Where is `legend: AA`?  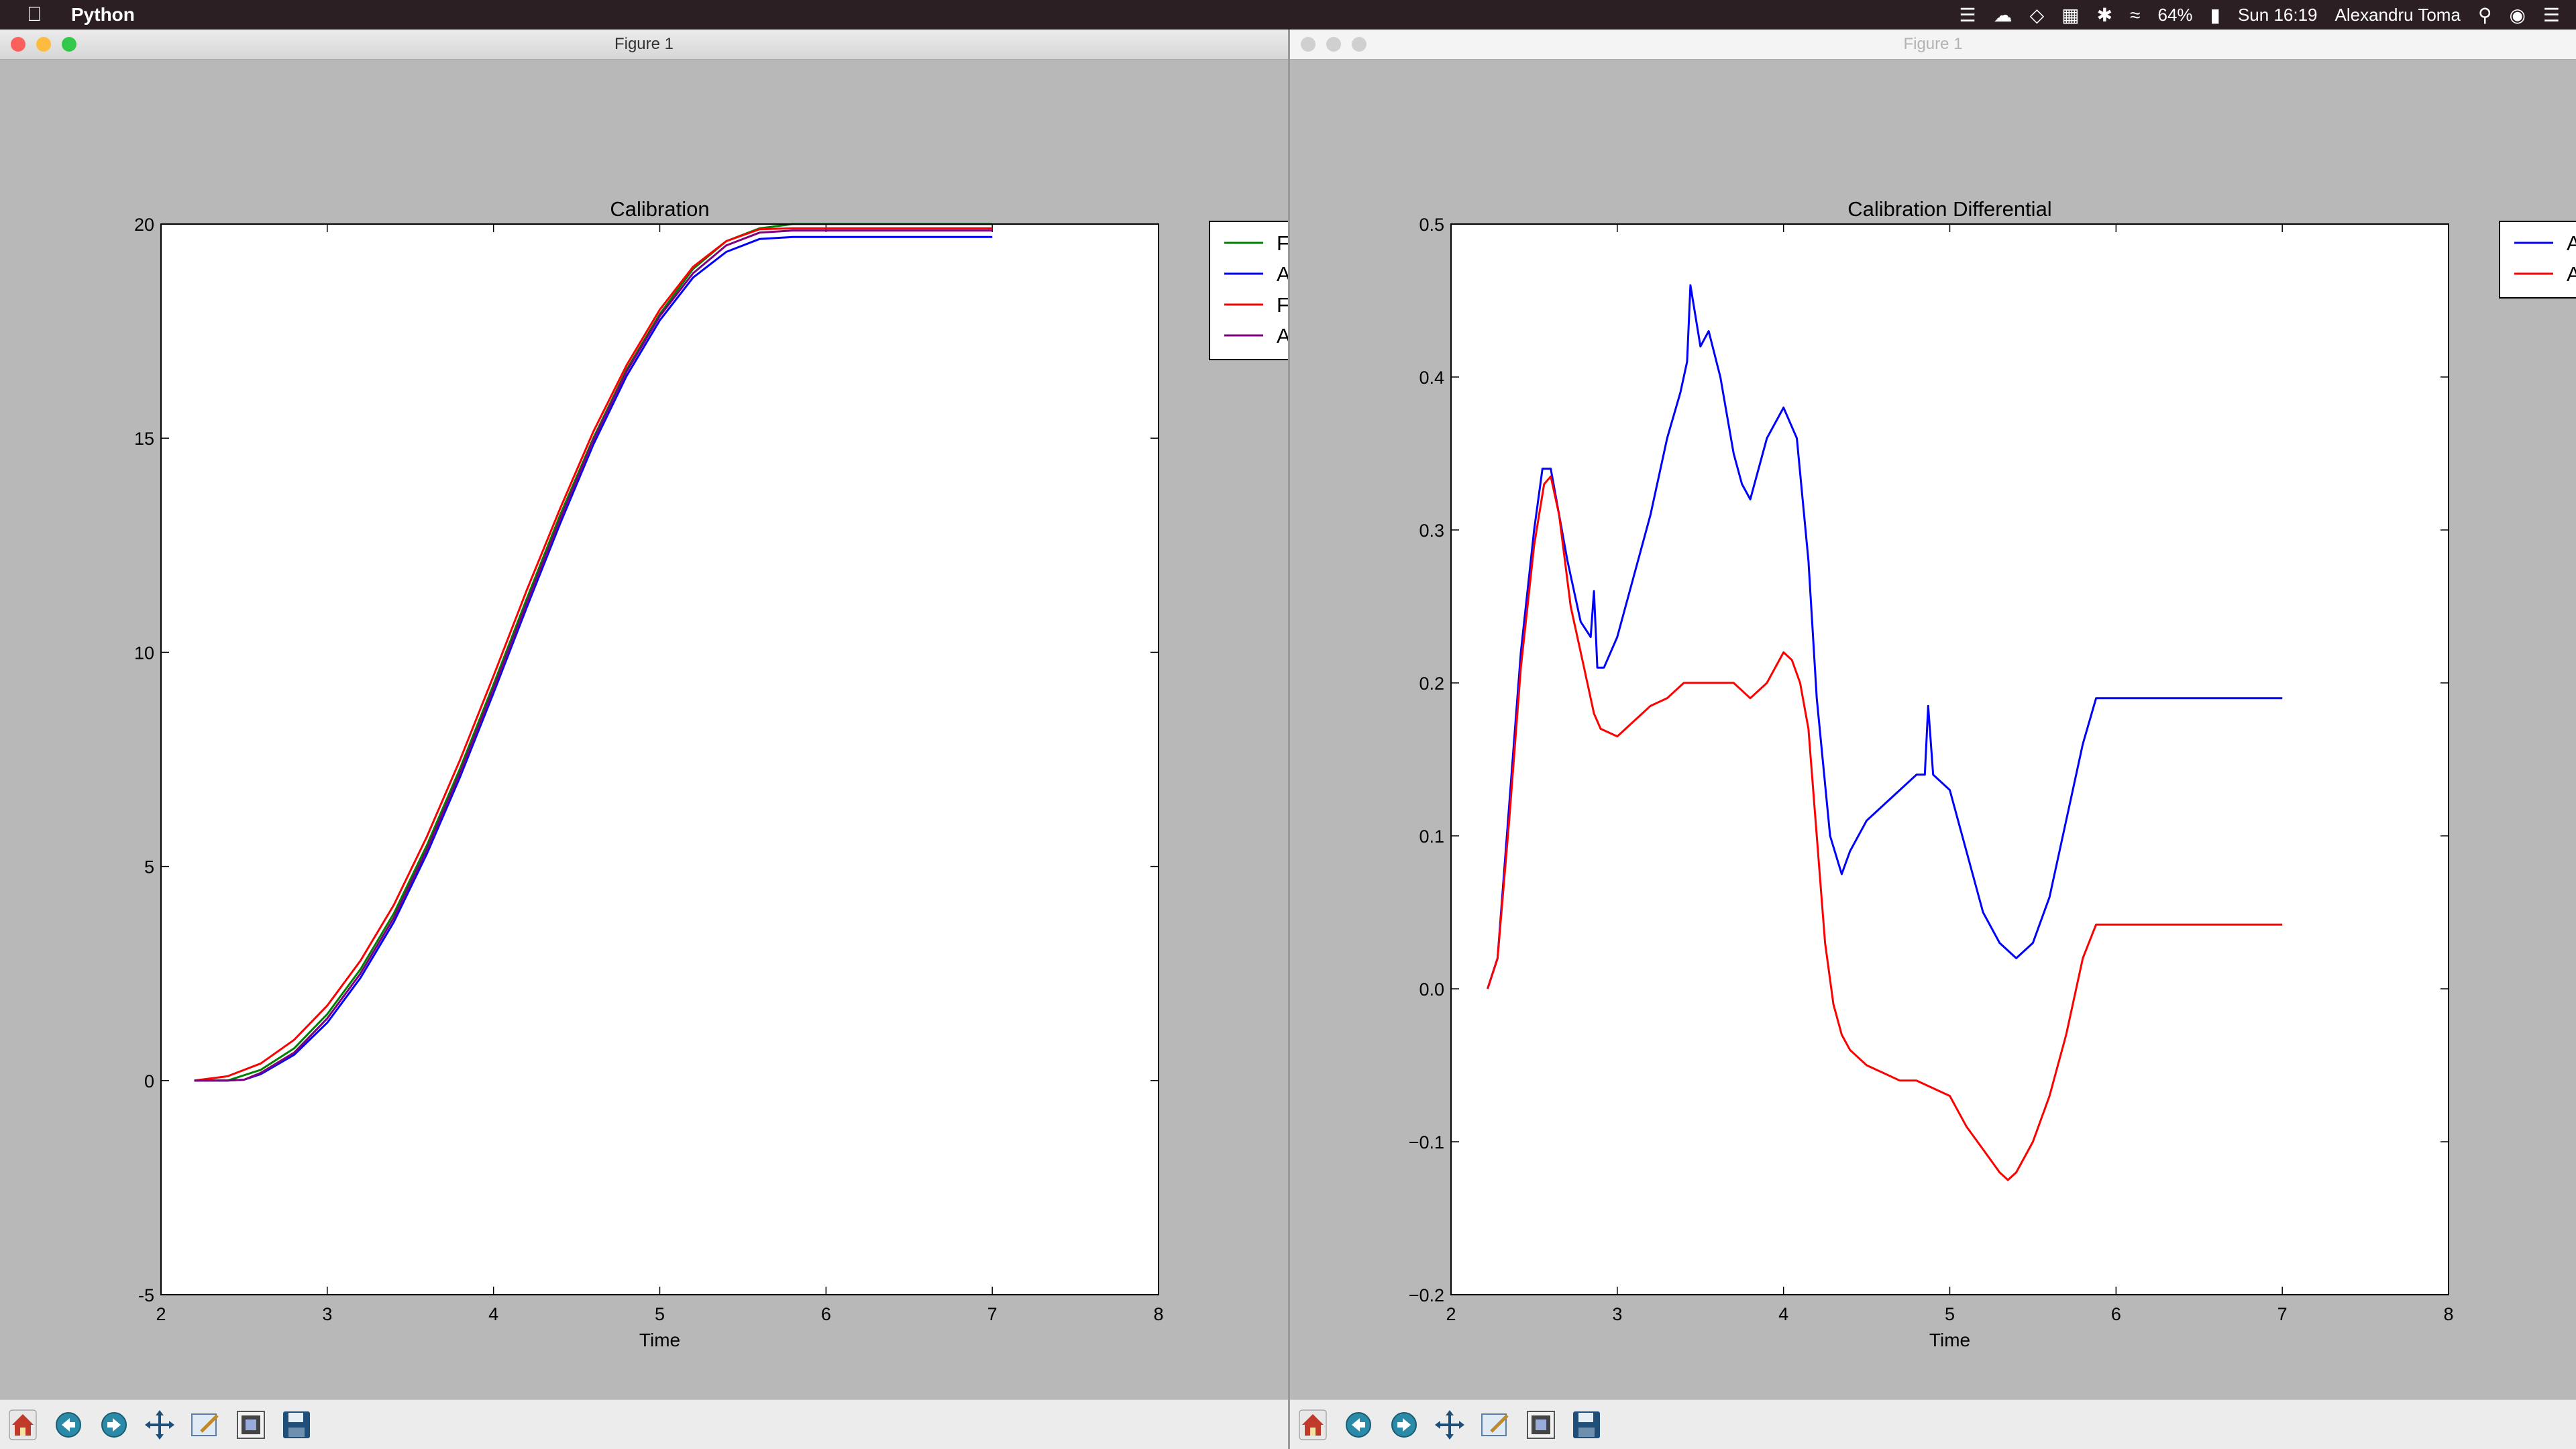 legend: AA is located at coordinates (2537, 260).